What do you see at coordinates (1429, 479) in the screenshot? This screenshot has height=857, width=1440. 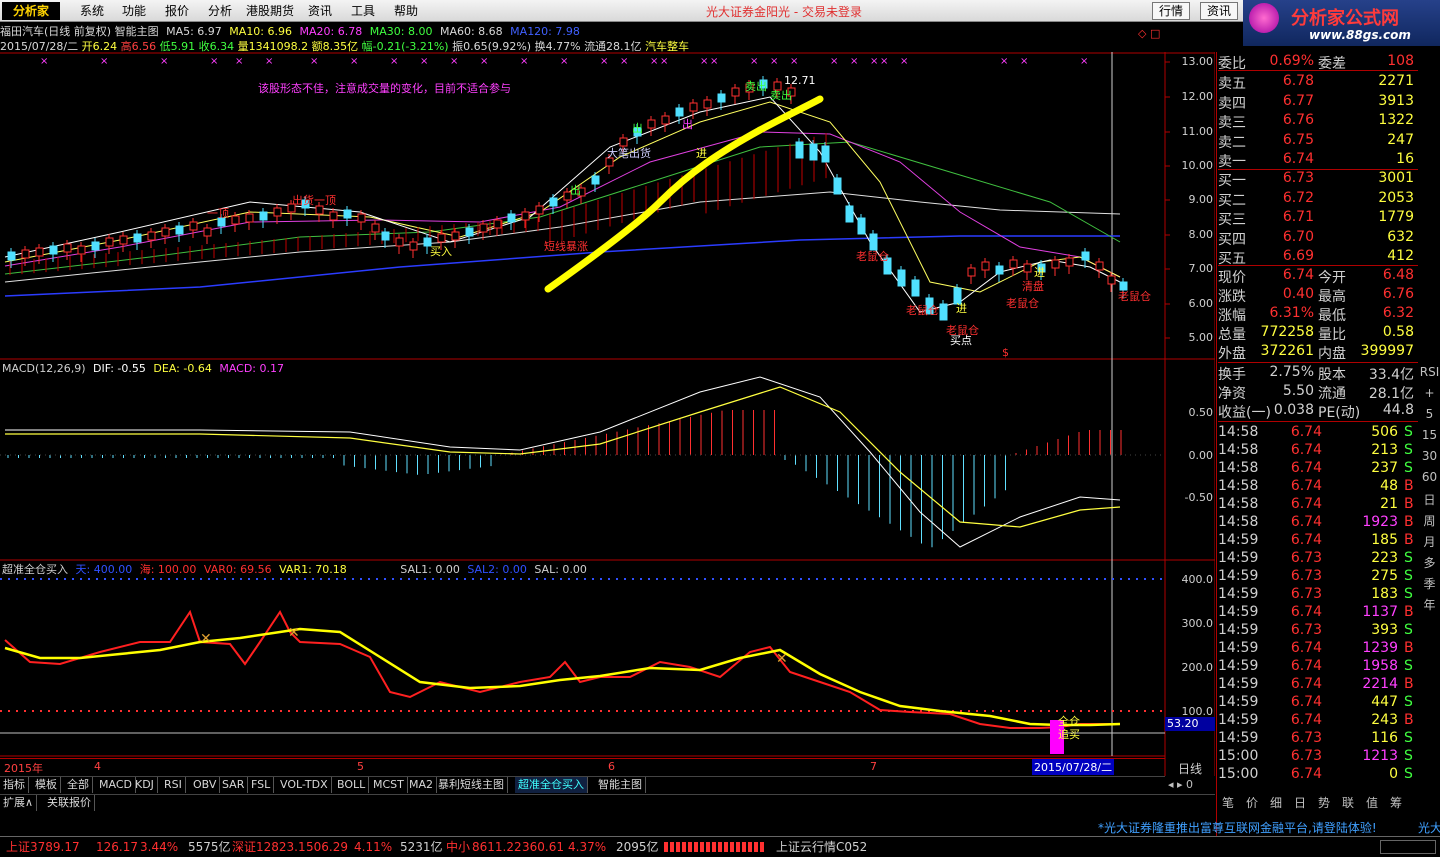 I see `side-tab: 60` at bounding box center [1429, 479].